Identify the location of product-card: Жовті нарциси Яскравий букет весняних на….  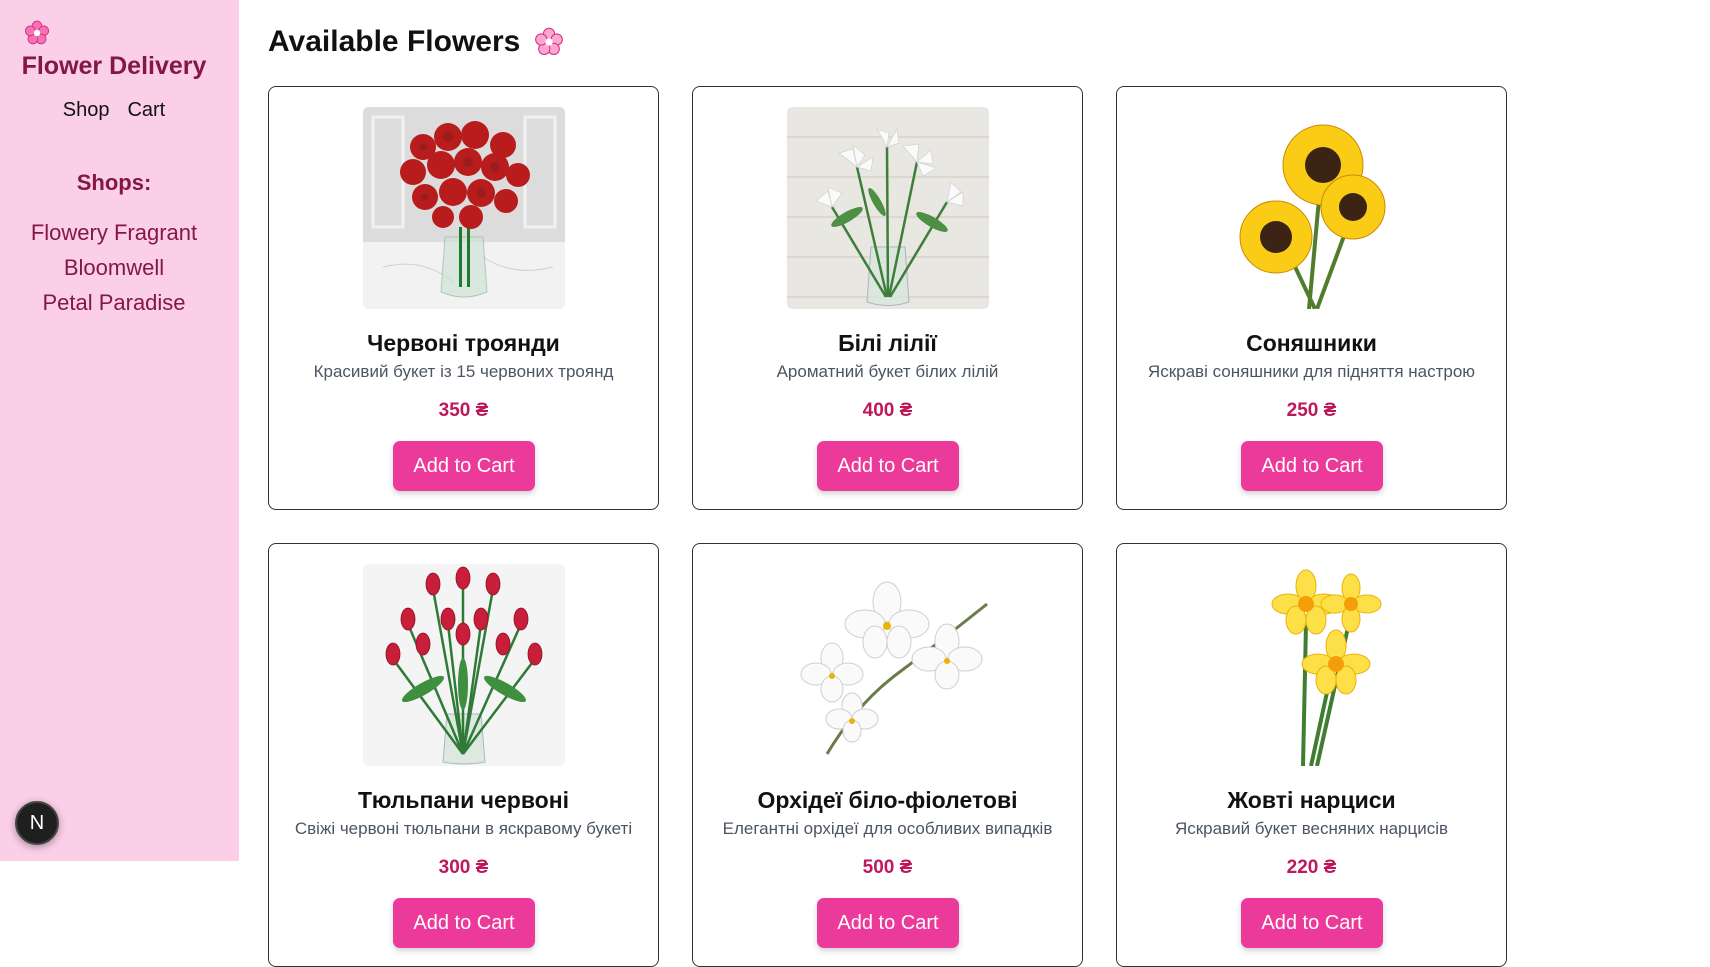
(1311, 755).